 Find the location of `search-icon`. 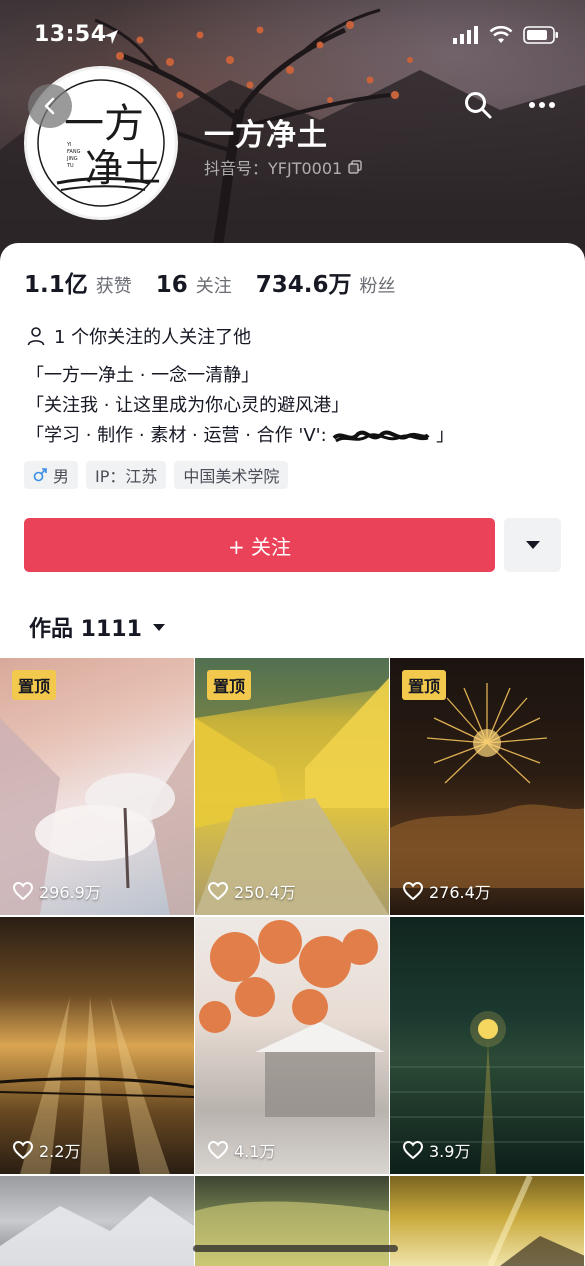

search-icon is located at coordinates (478, 105).